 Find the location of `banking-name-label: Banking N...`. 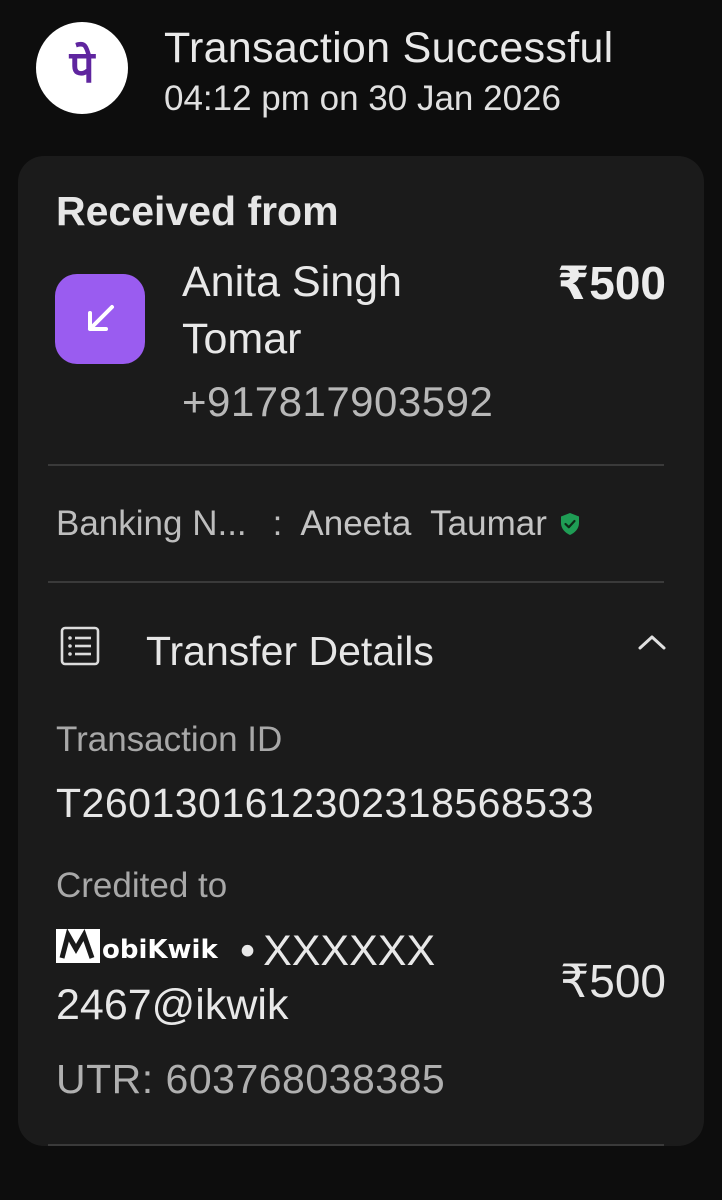

banking-name-label: Banking N... is located at coordinates (151, 523).